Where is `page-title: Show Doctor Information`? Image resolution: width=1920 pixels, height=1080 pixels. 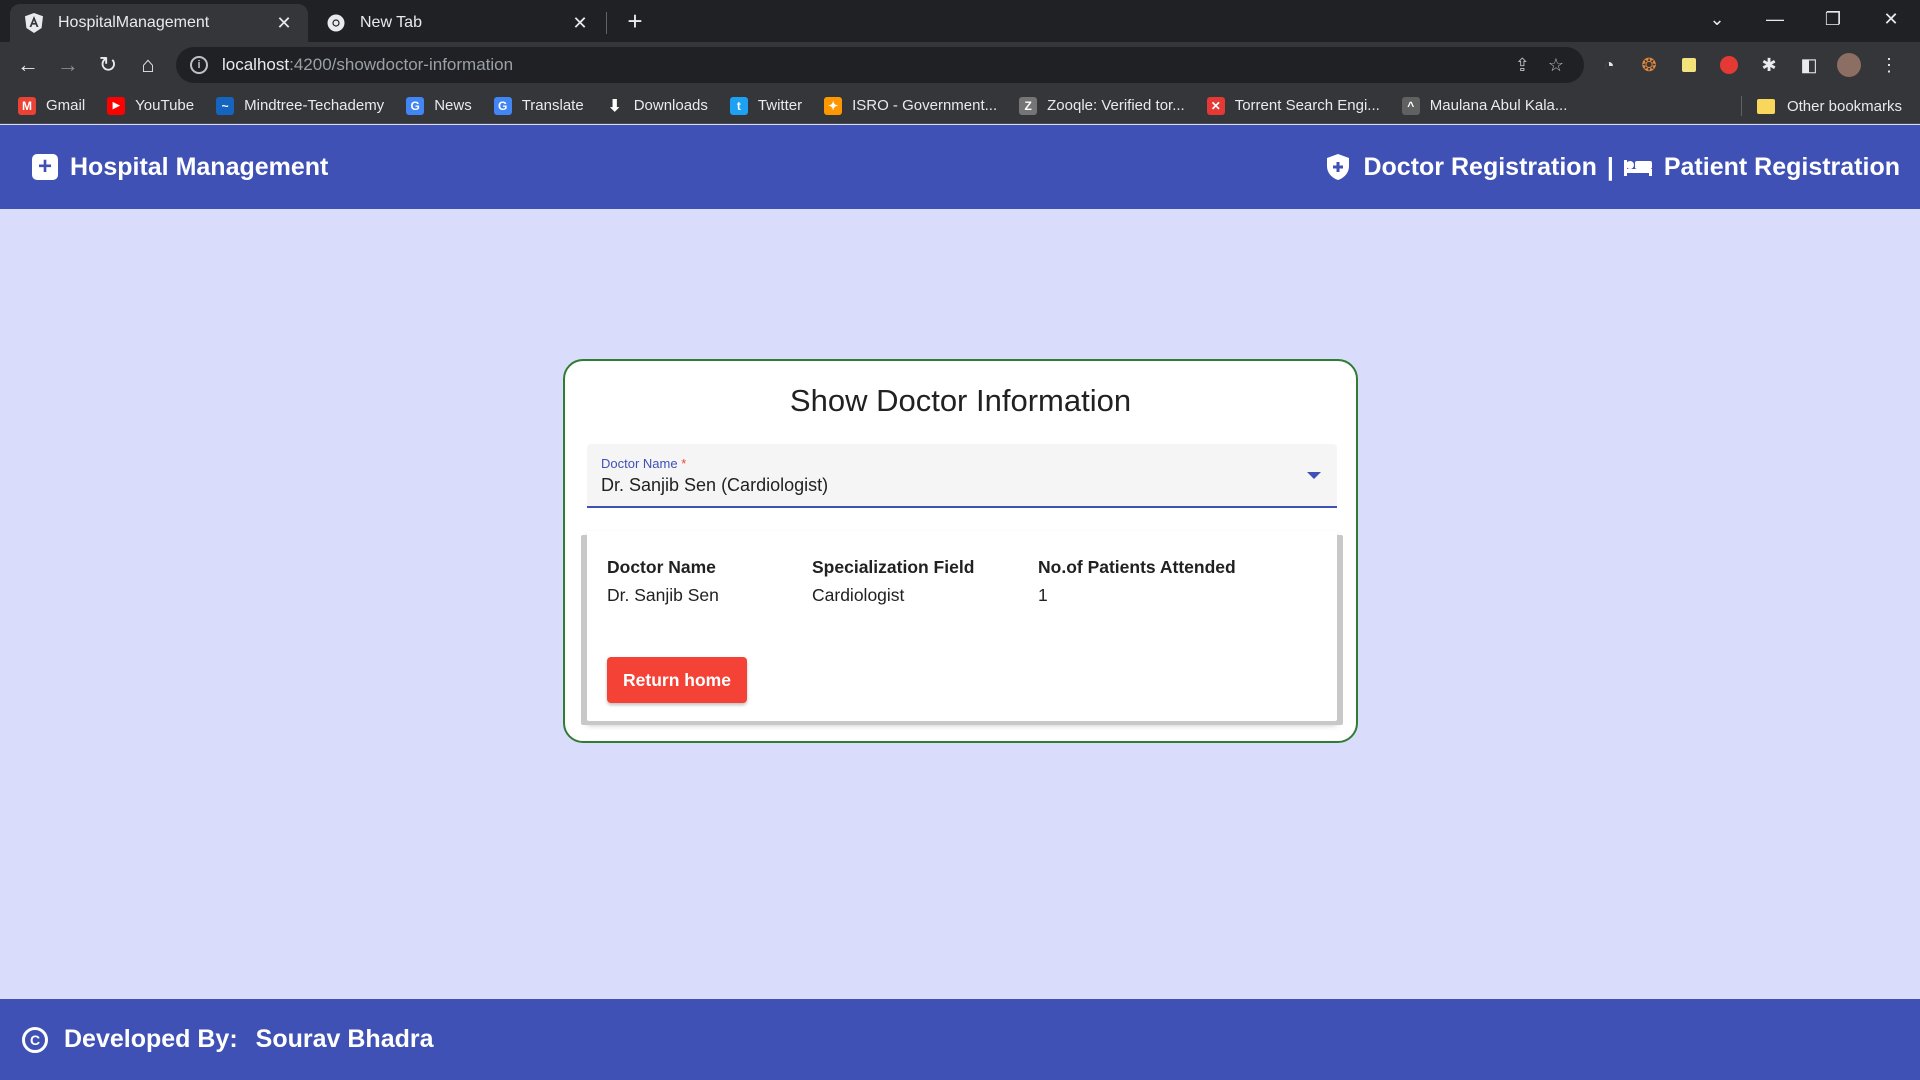
page-title: Show Doctor Information is located at coordinates (960, 400).